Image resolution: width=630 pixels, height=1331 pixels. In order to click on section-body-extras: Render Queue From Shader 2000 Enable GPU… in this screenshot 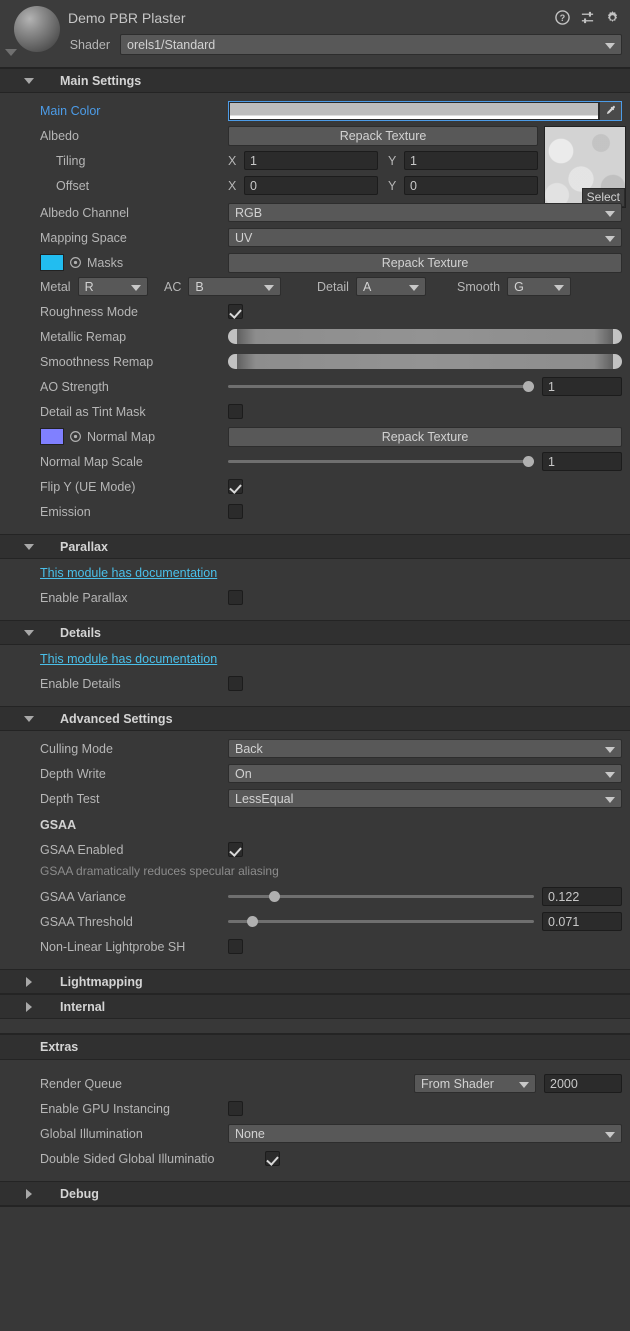, I will do `click(315, 1120)`.